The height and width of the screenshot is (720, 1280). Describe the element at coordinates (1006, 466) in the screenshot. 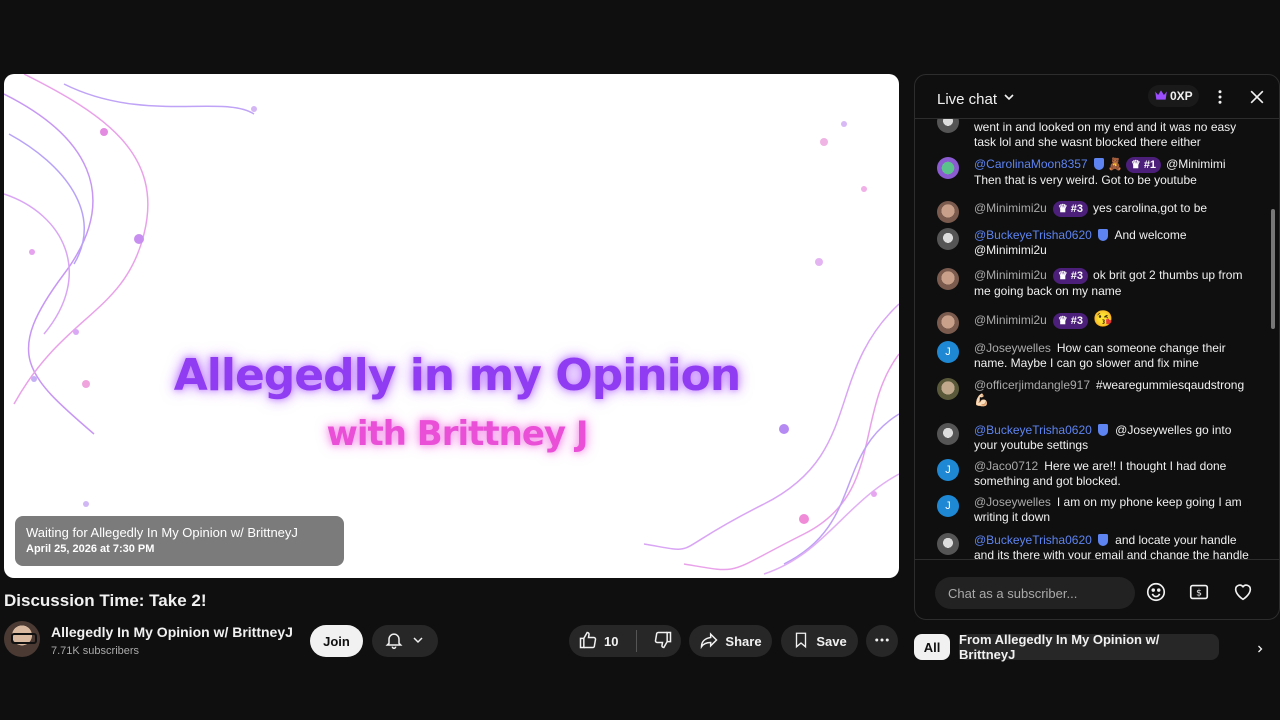

I see `author-name: @Jaco0712` at that location.